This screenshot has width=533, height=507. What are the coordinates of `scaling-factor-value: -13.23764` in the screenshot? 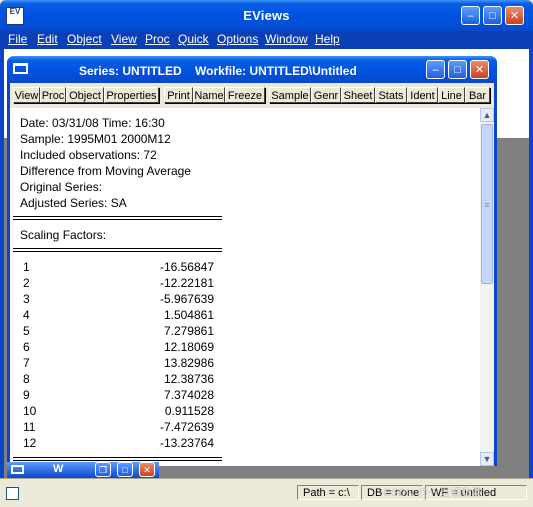 It's located at (186, 443).